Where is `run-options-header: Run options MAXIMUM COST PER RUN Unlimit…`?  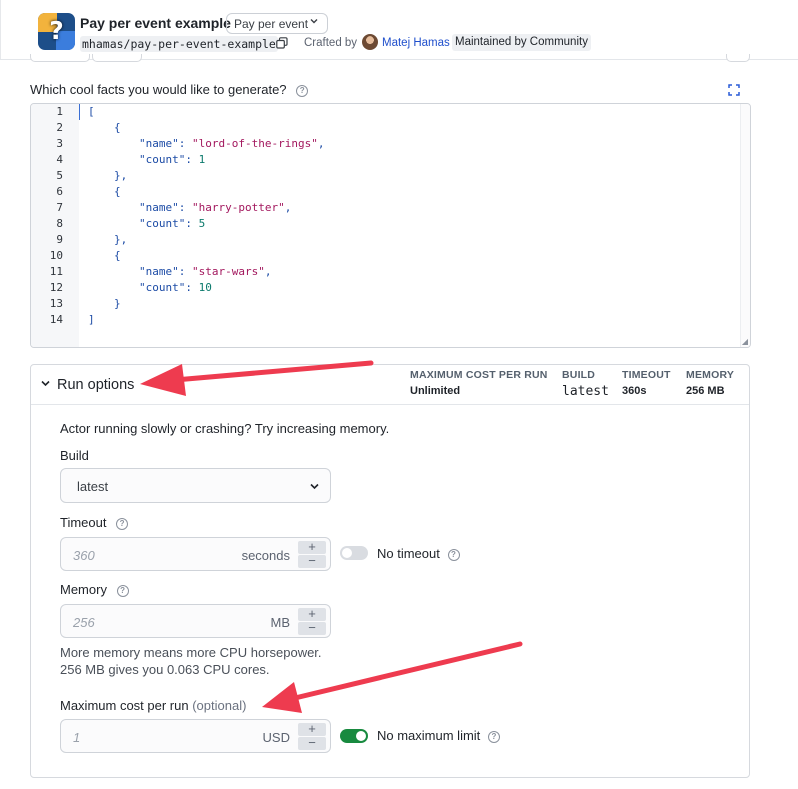 run-options-header: Run options MAXIMUM COST PER RUN Unlimit… is located at coordinates (390, 385).